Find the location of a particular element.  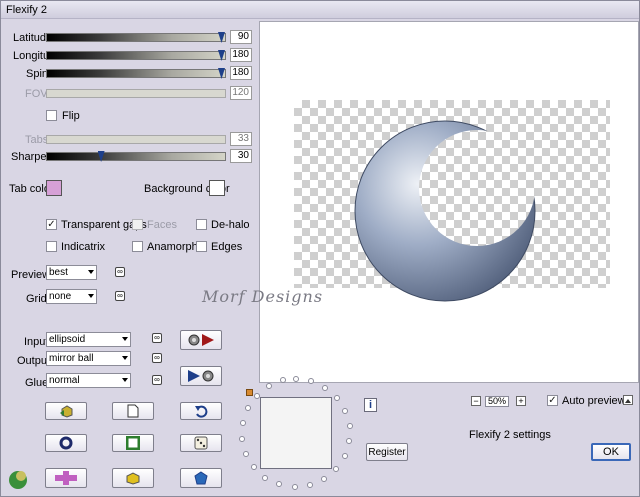

slider-value-fov: 120 is located at coordinates (241, 93).